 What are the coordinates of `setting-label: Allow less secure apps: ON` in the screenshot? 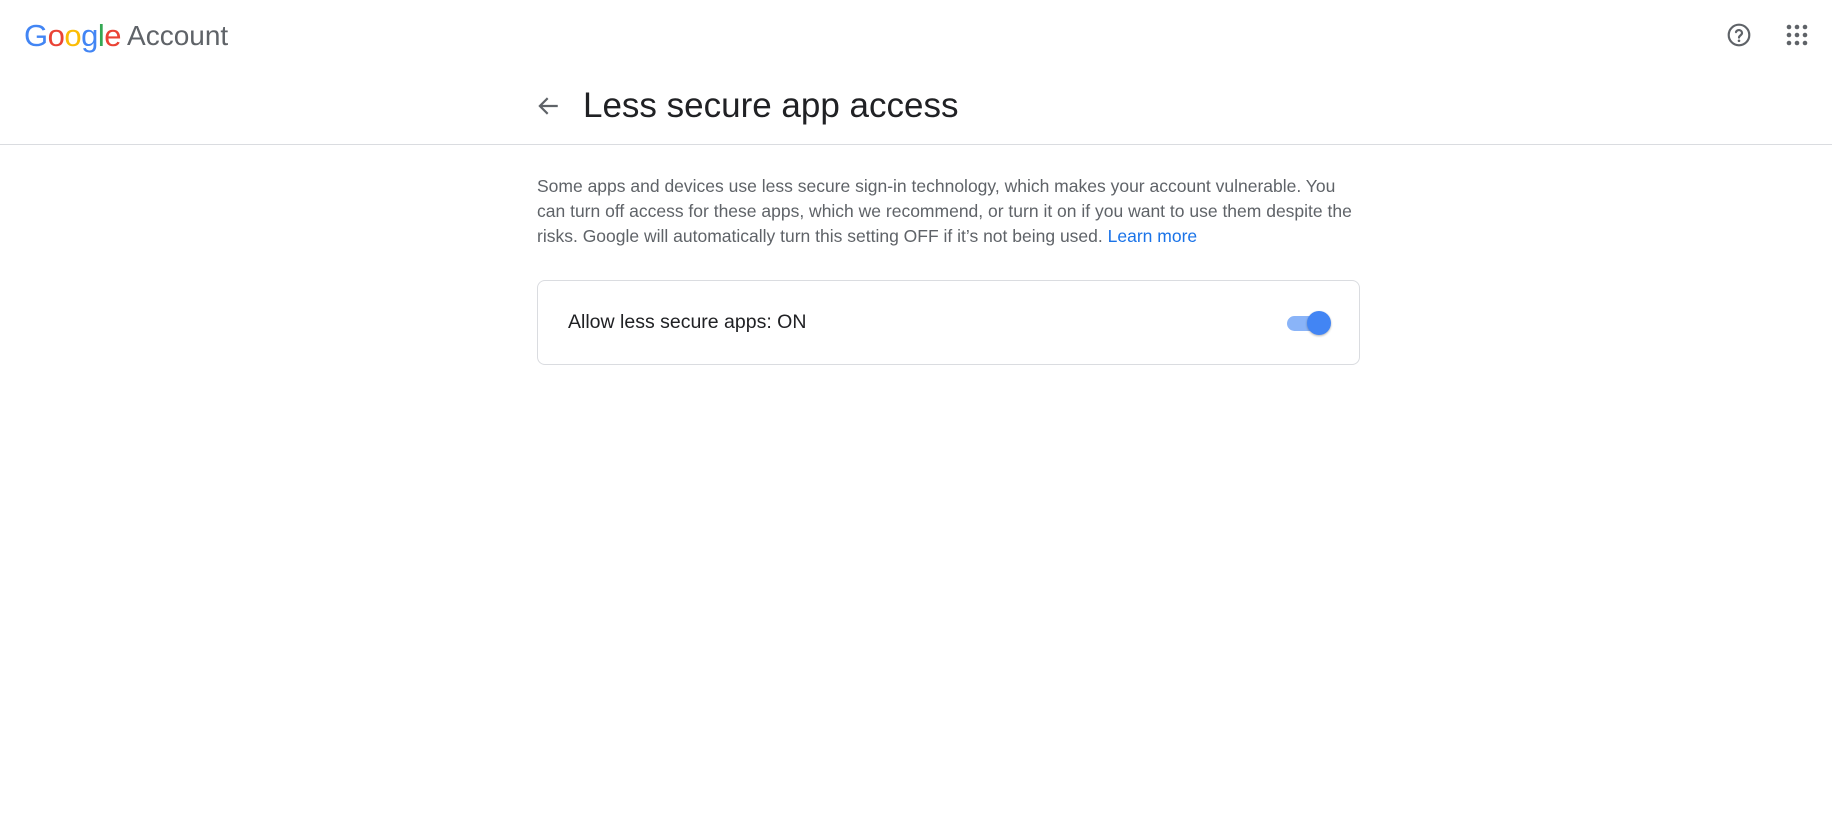 It's located at (687, 322).